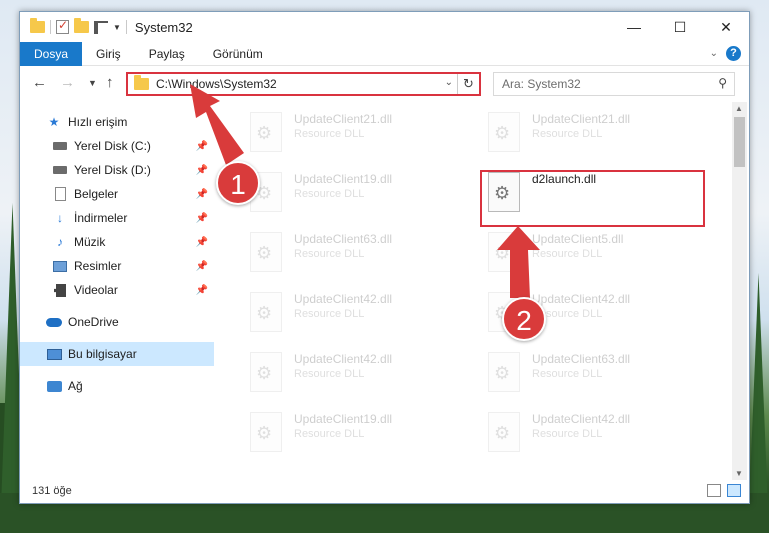  What do you see at coordinates (167, 54) in the screenshot?
I see `tab-paylas: Paylaş` at bounding box center [167, 54].